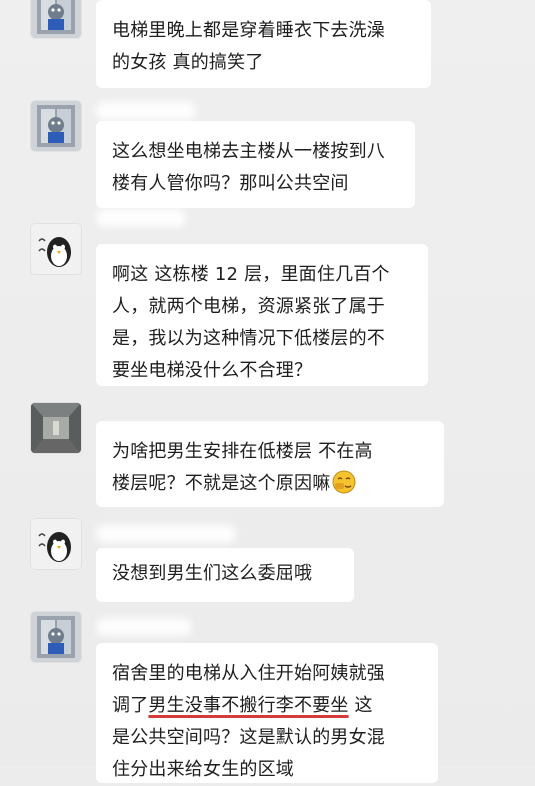  Describe the element at coordinates (212, 370) in the screenshot. I see `message-line: 要坐电梯没什么不合理？` at that location.